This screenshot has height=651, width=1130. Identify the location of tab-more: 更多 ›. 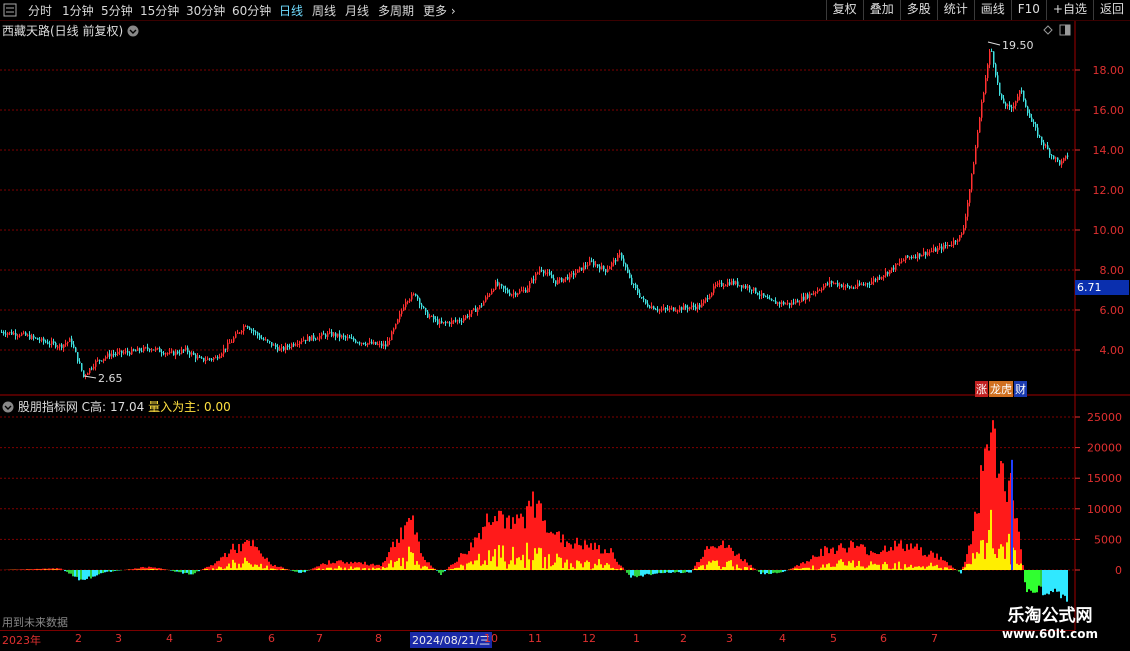
(439, 10).